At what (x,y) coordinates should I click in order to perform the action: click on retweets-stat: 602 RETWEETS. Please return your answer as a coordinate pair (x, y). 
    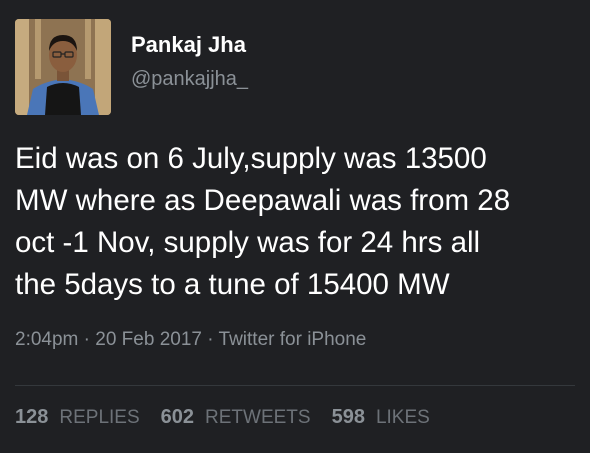
    Looking at the image, I should click on (236, 417).